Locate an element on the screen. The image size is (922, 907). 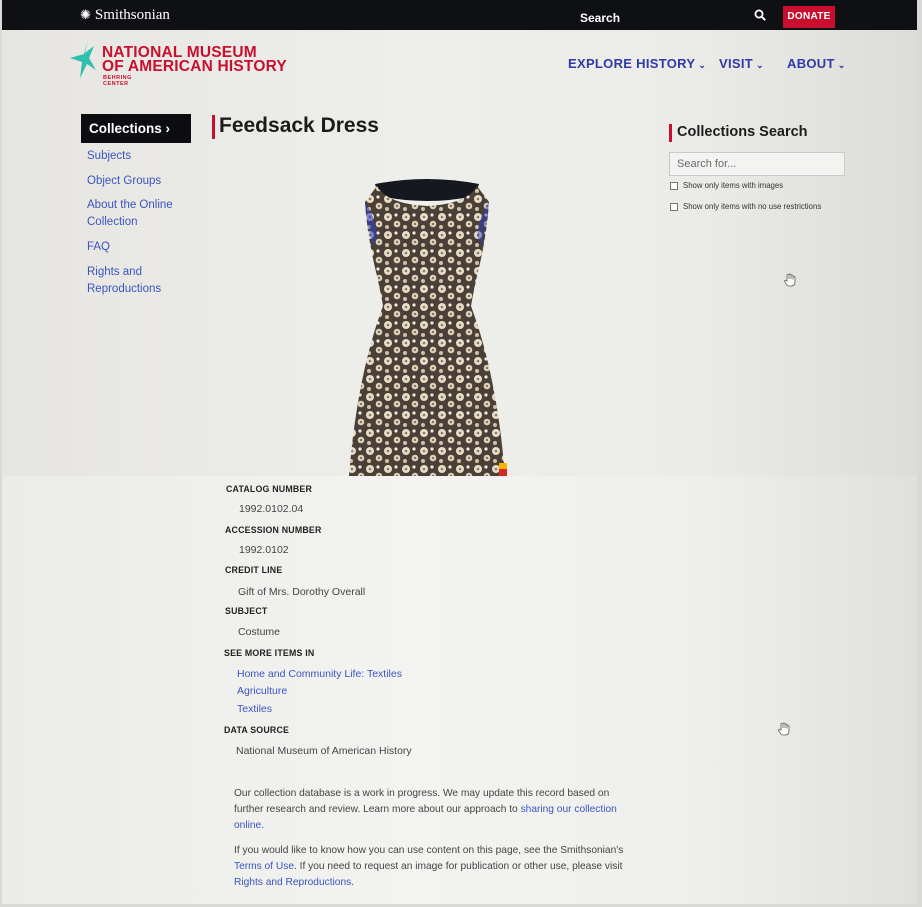
rights-reproductions-link: Rights and Reproductions is located at coordinates (292, 882).